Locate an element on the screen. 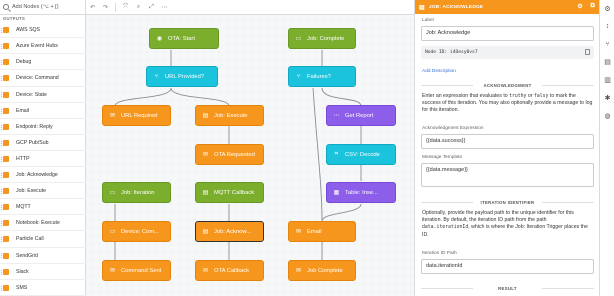 The height and width of the screenshot is (296, 614). palette-item-label: MQTT is located at coordinates (23, 207).